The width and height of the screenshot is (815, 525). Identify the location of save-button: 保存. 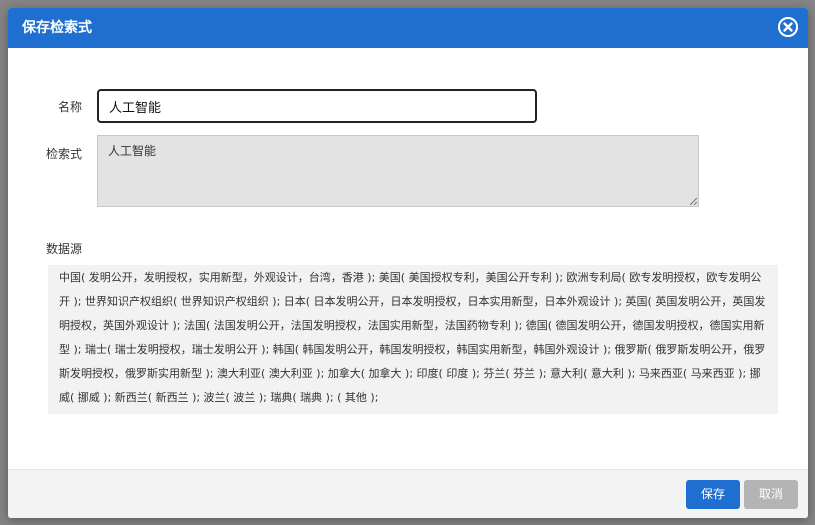
(713, 494).